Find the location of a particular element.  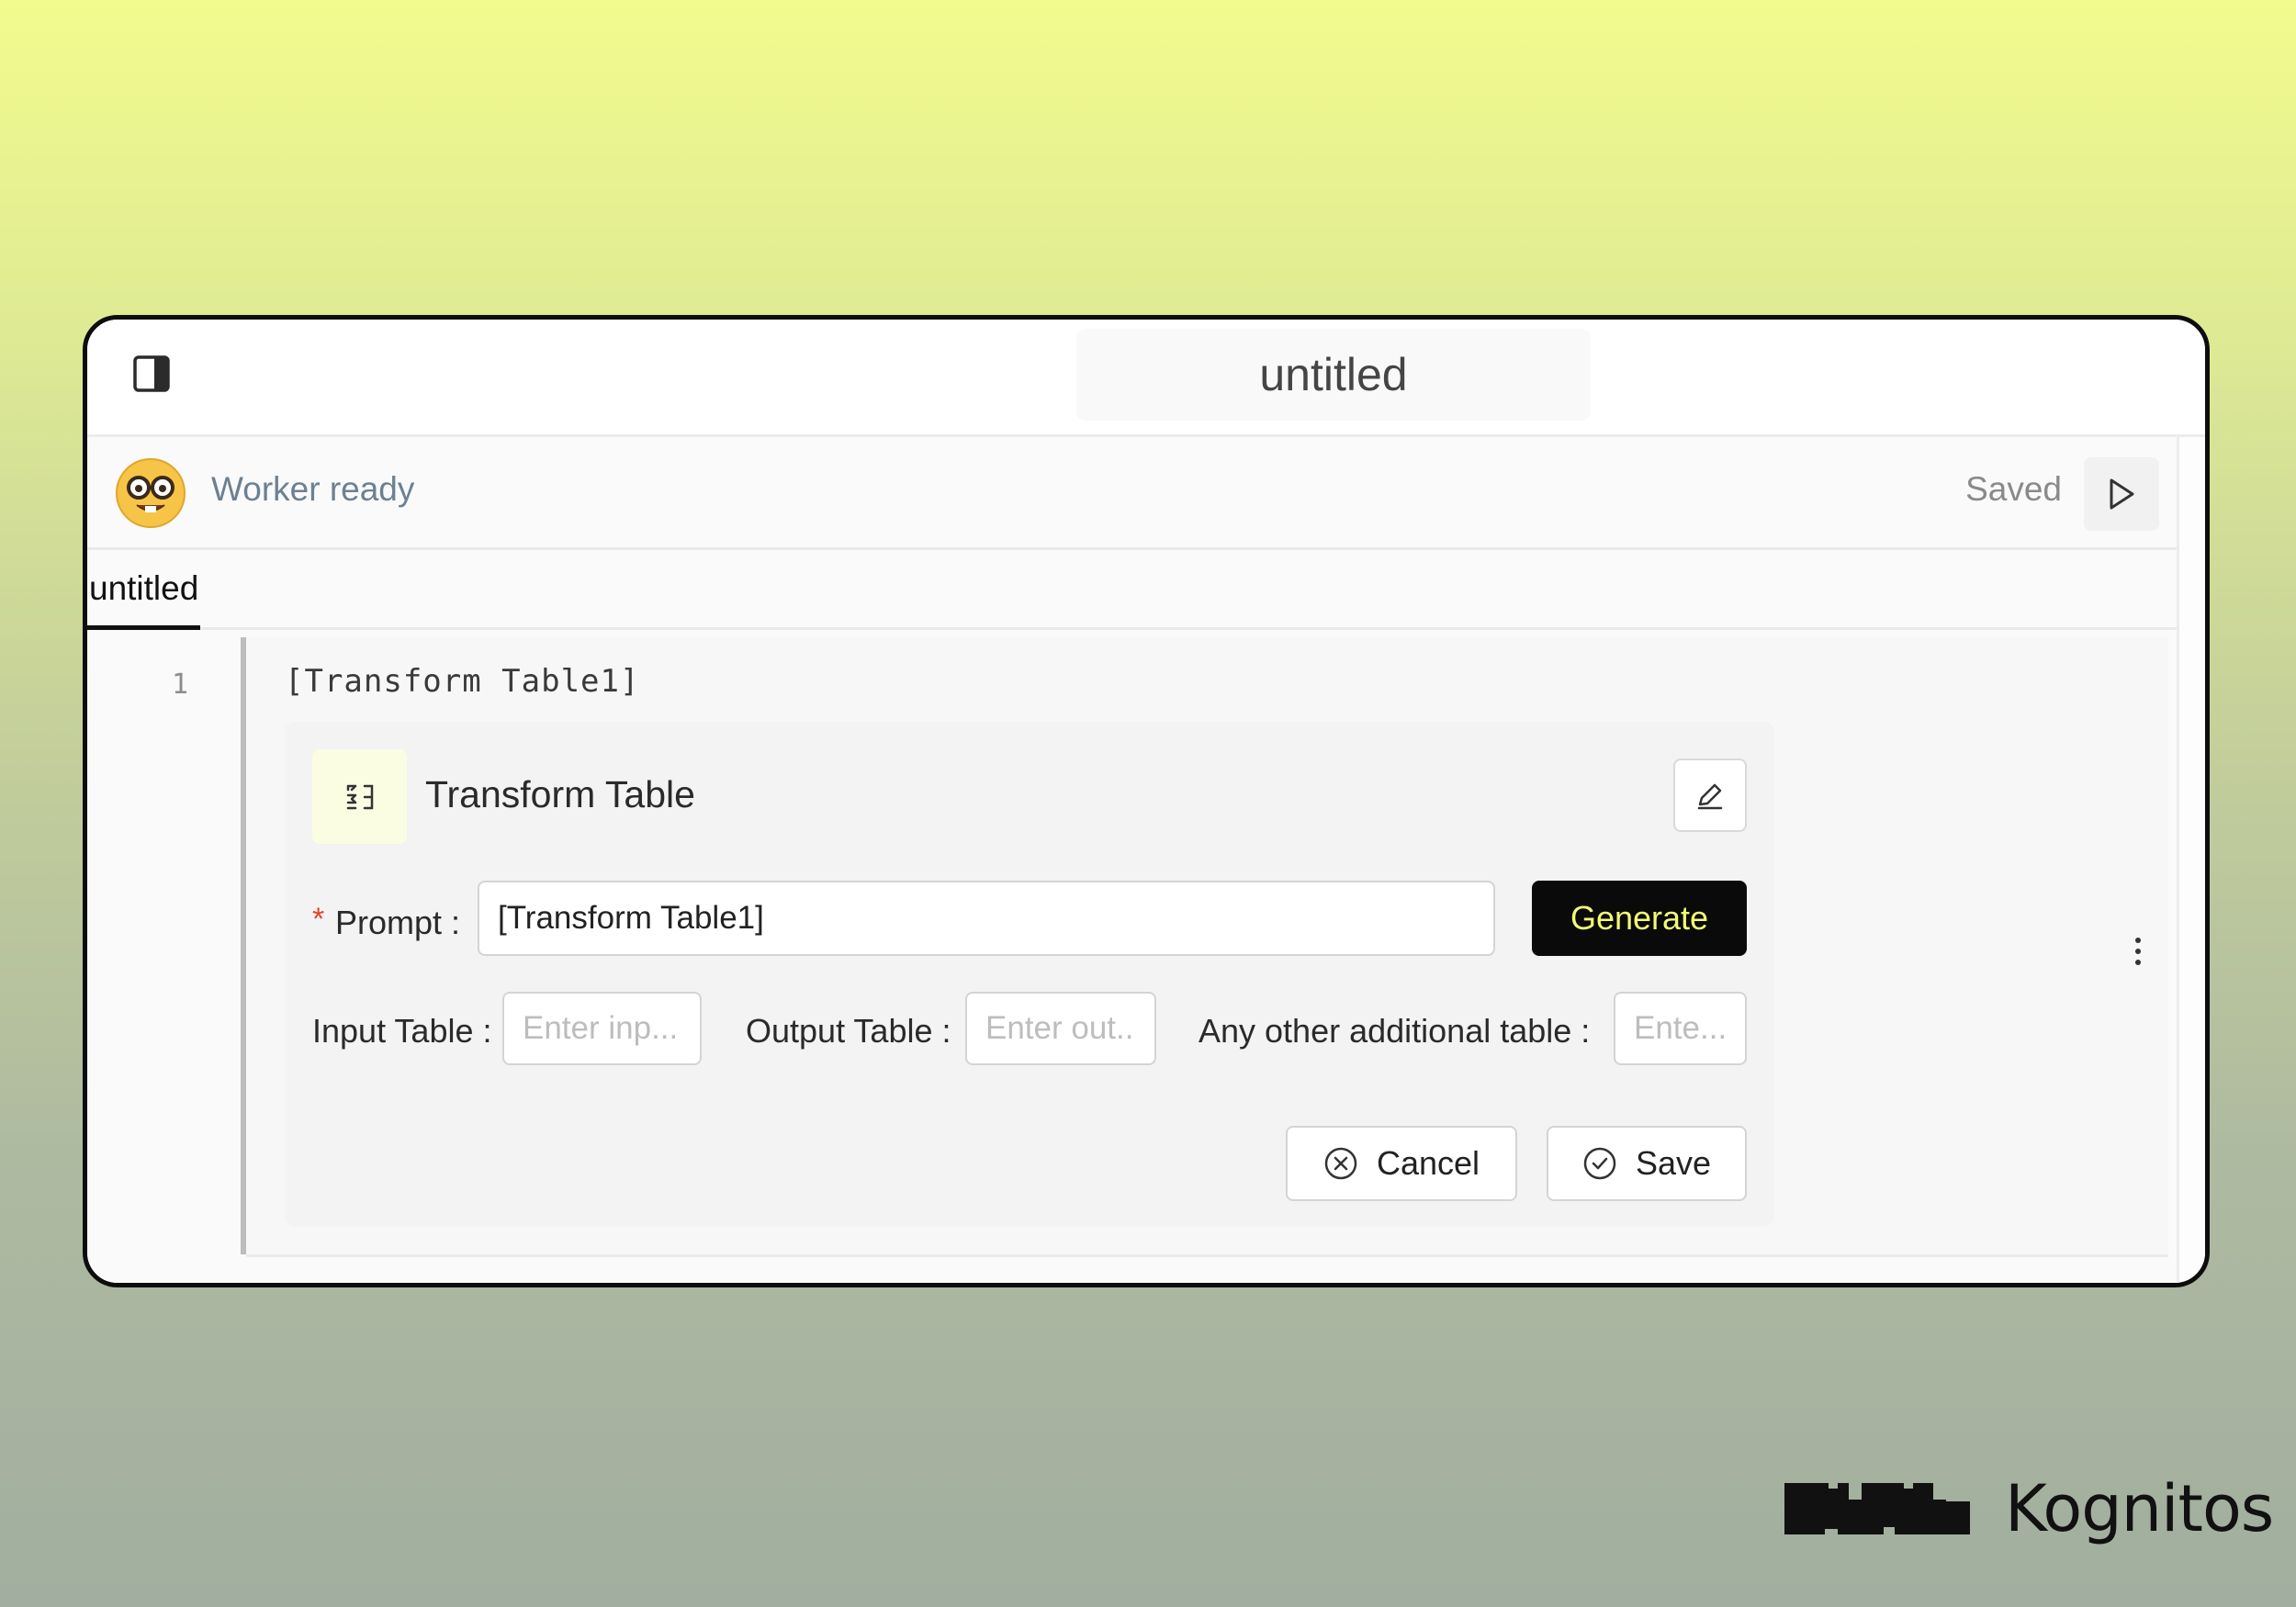

tab-label: untitled is located at coordinates (144, 588).